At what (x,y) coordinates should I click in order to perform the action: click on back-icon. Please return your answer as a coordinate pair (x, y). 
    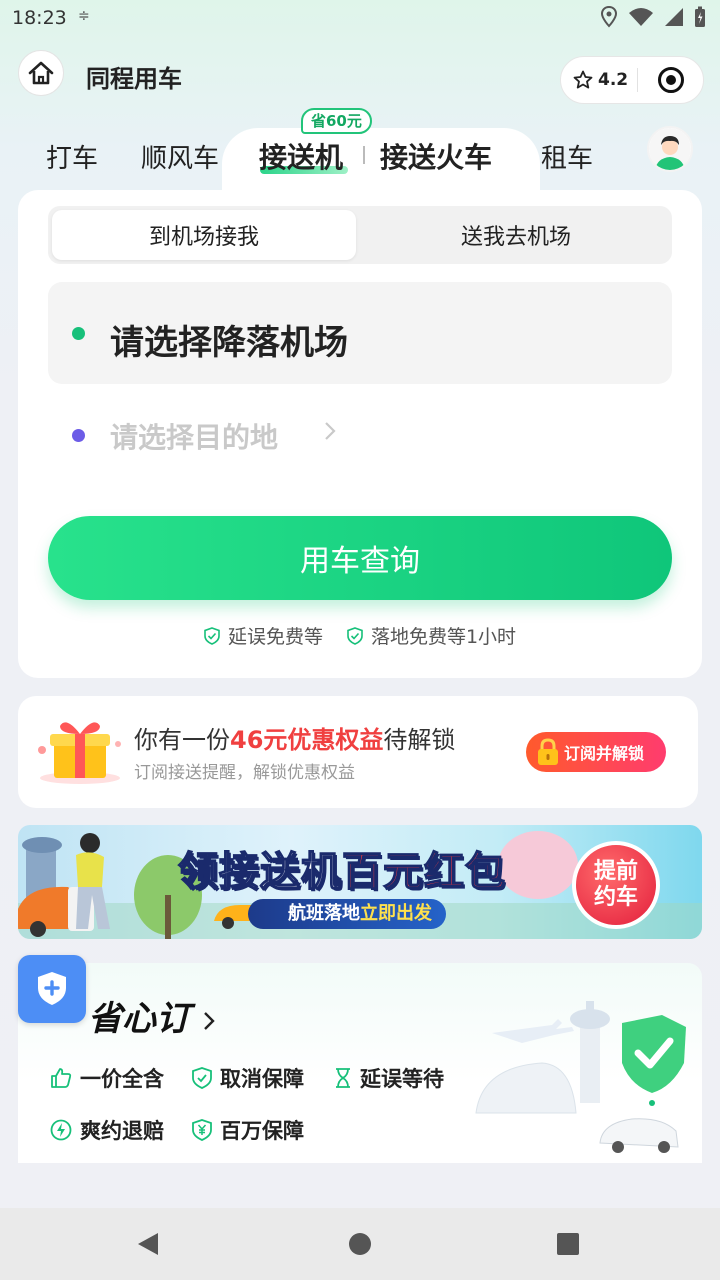
    Looking at the image, I should click on (148, 1244).